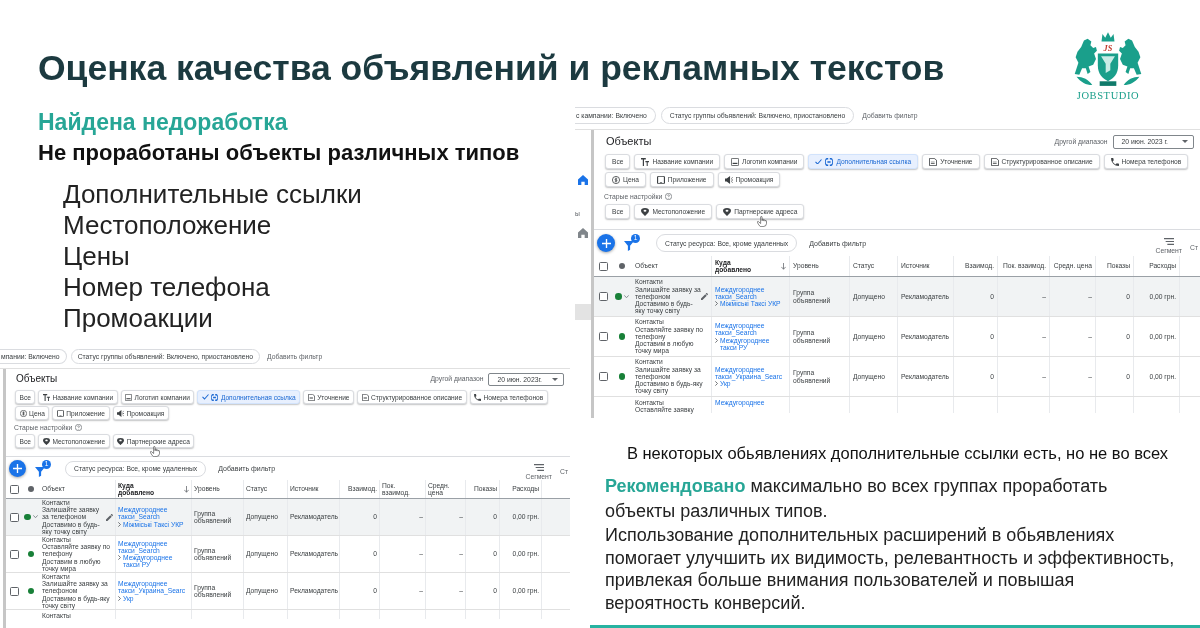 The width and height of the screenshot is (1200, 628). I want to click on logo-wordmark: JOBSTUDIO, so click(1108, 96).